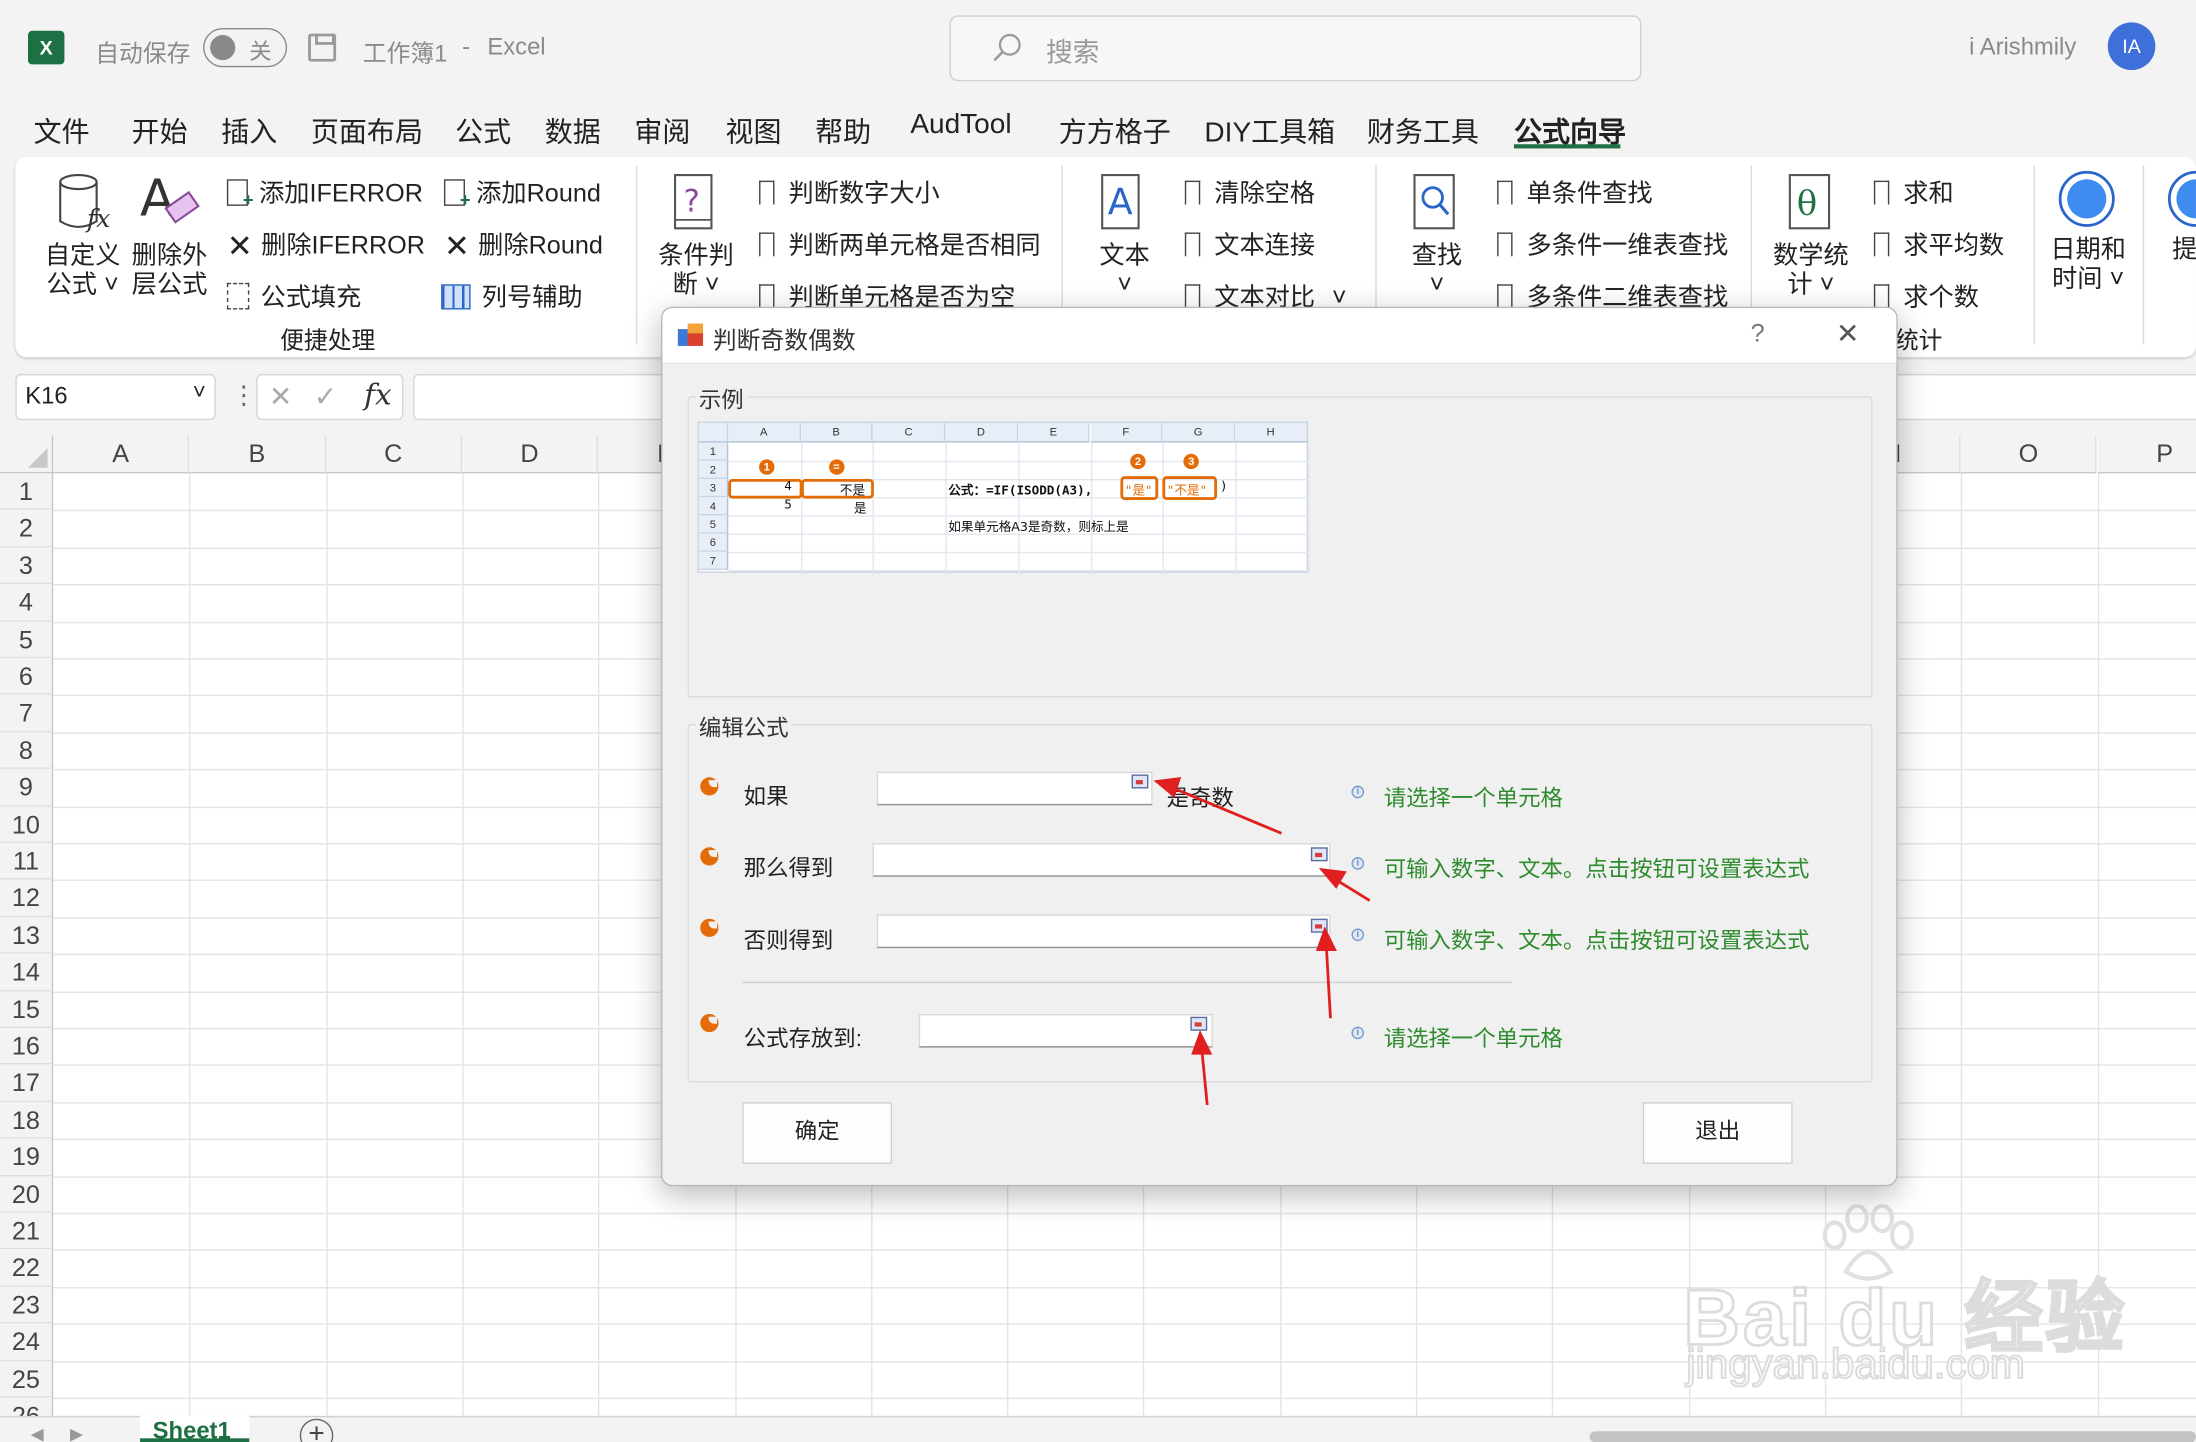 The width and height of the screenshot is (2196, 1442). I want to click on red-arrow-1-head, so click(1167, 787).